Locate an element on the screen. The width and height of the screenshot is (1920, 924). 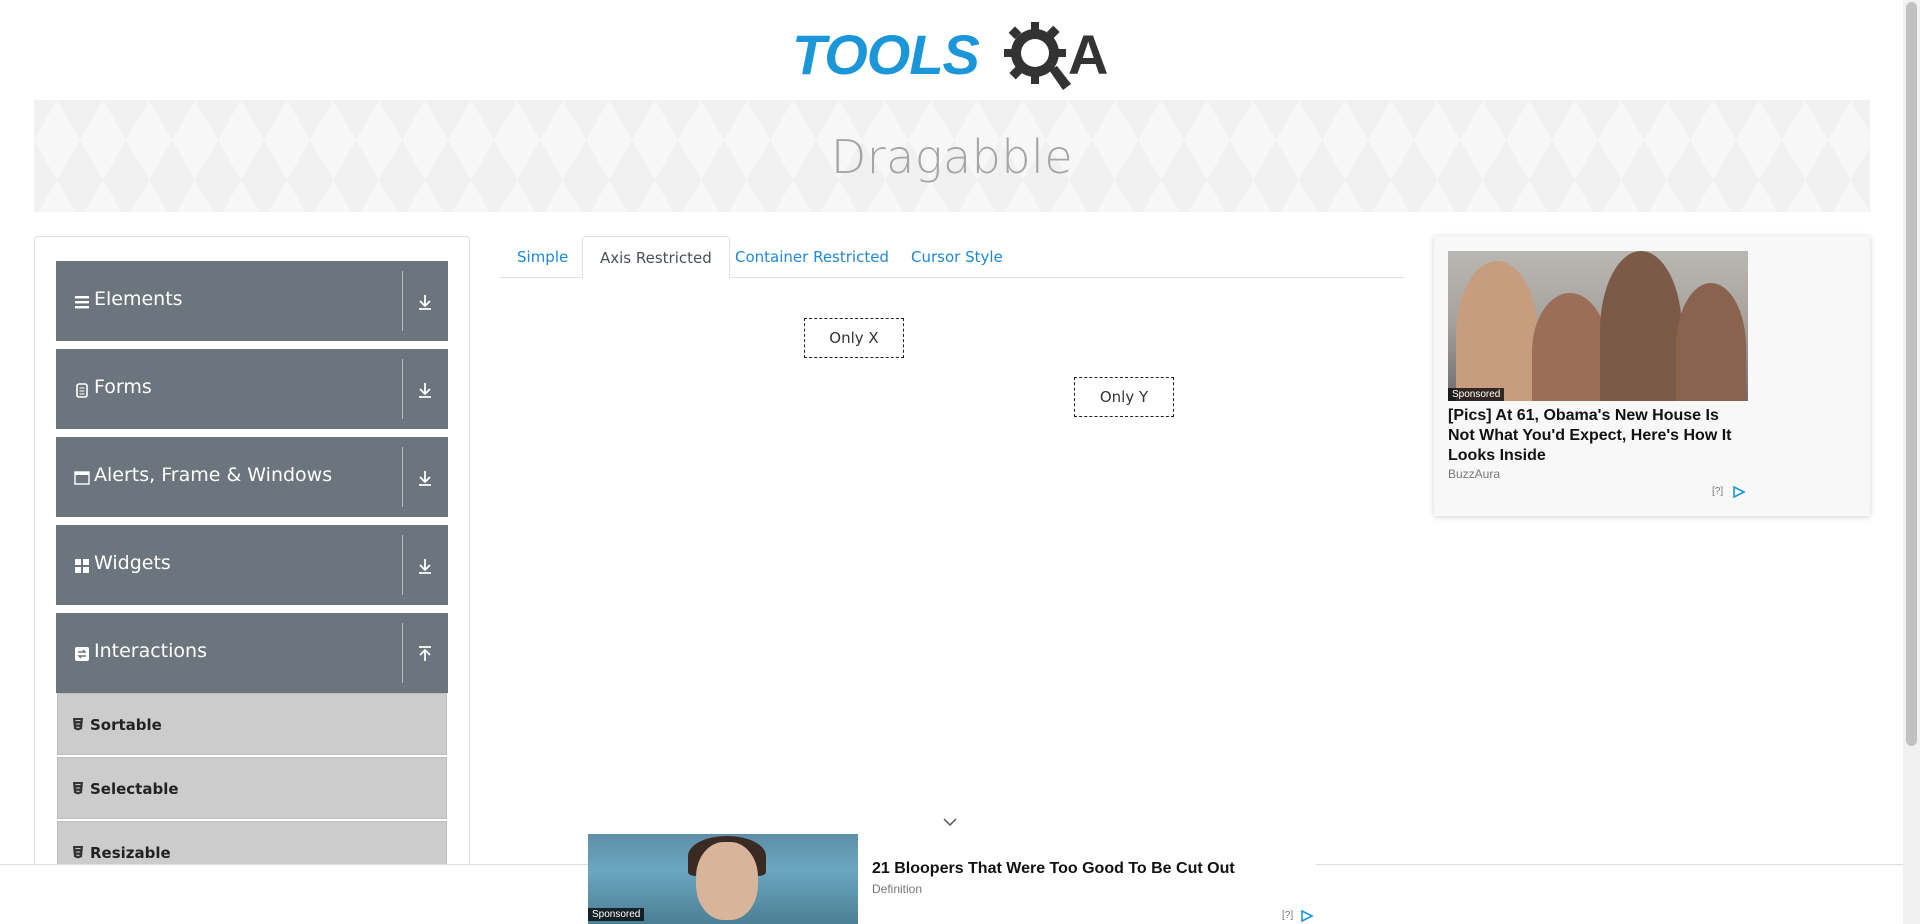
tab-axis-restricted: Axis Restricted is located at coordinates (656, 257).